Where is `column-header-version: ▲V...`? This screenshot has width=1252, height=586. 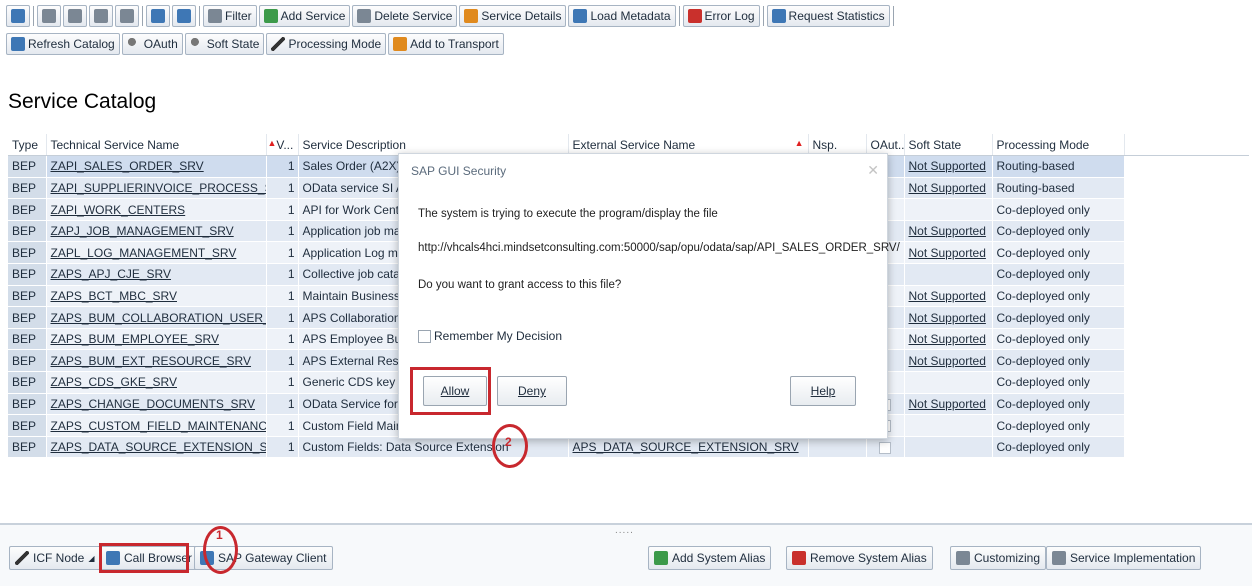
column-header-version: ▲V... is located at coordinates (282, 145).